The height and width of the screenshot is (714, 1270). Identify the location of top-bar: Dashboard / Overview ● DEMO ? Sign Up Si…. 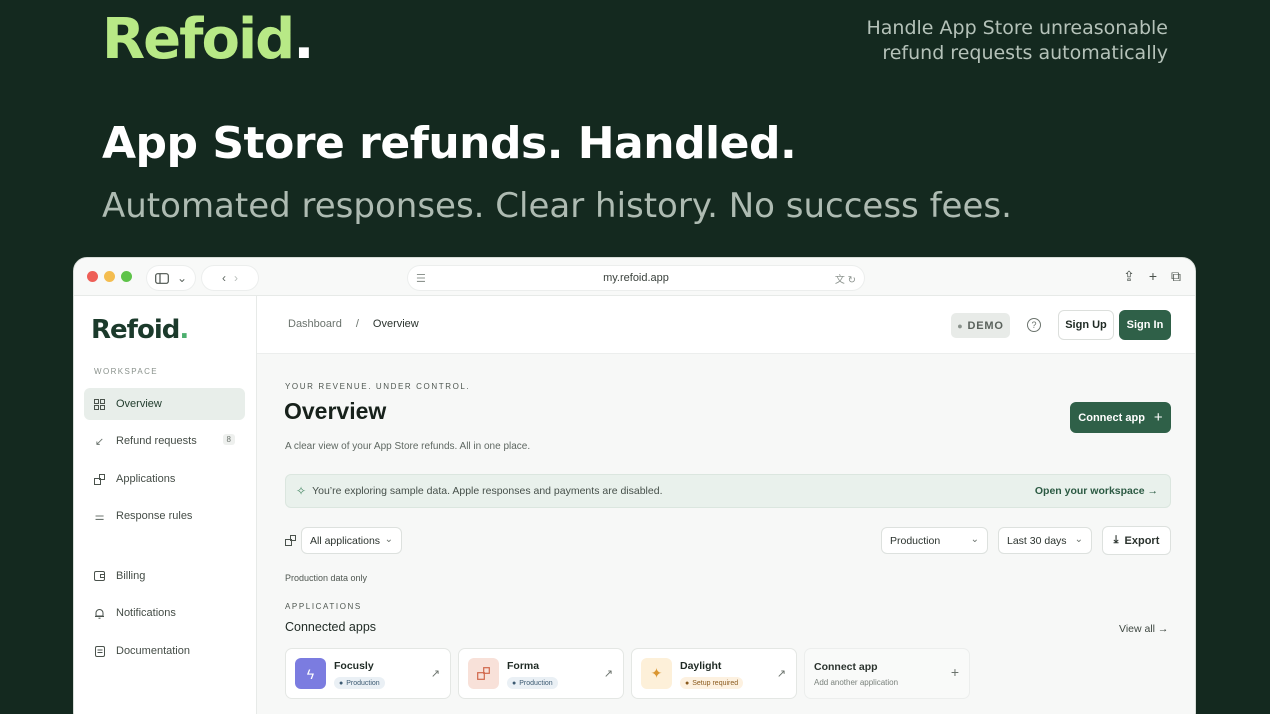
(726, 325).